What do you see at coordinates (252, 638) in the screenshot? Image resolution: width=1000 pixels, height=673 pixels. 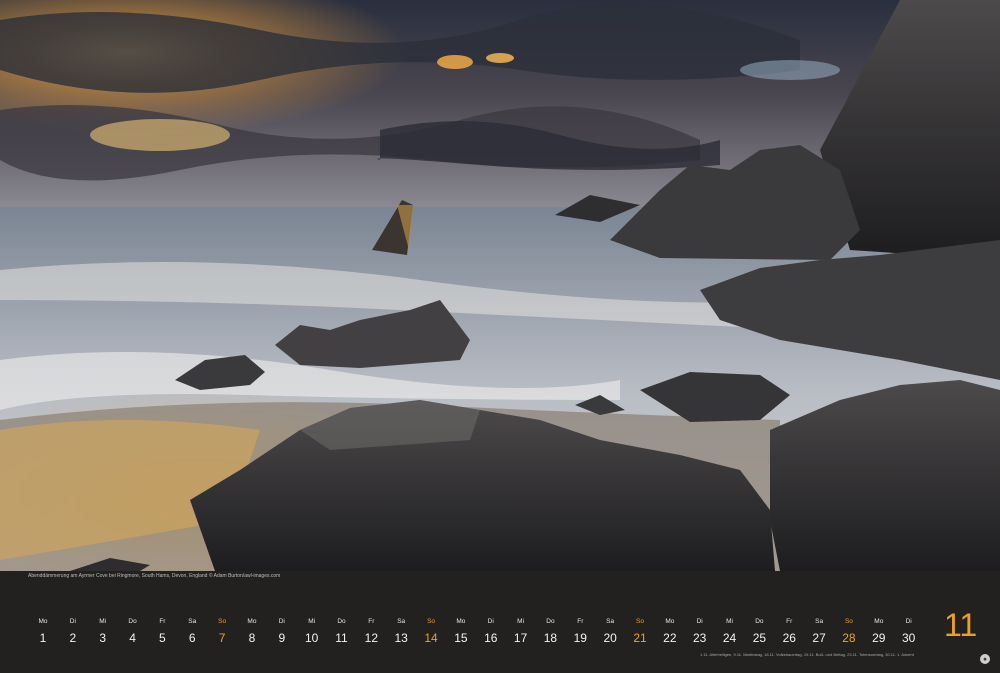 I see `day-number: 8` at bounding box center [252, 638].